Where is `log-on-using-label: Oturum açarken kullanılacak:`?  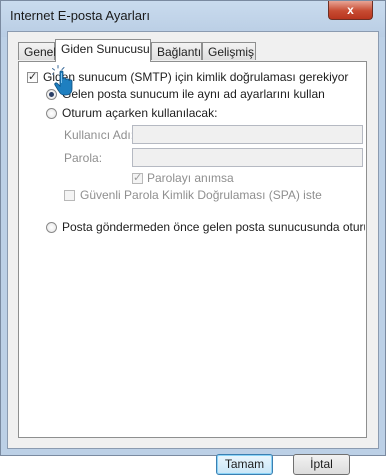 log-on-using-label: Oturum açarken kullanılacak: is located at coordinates (139, 113).